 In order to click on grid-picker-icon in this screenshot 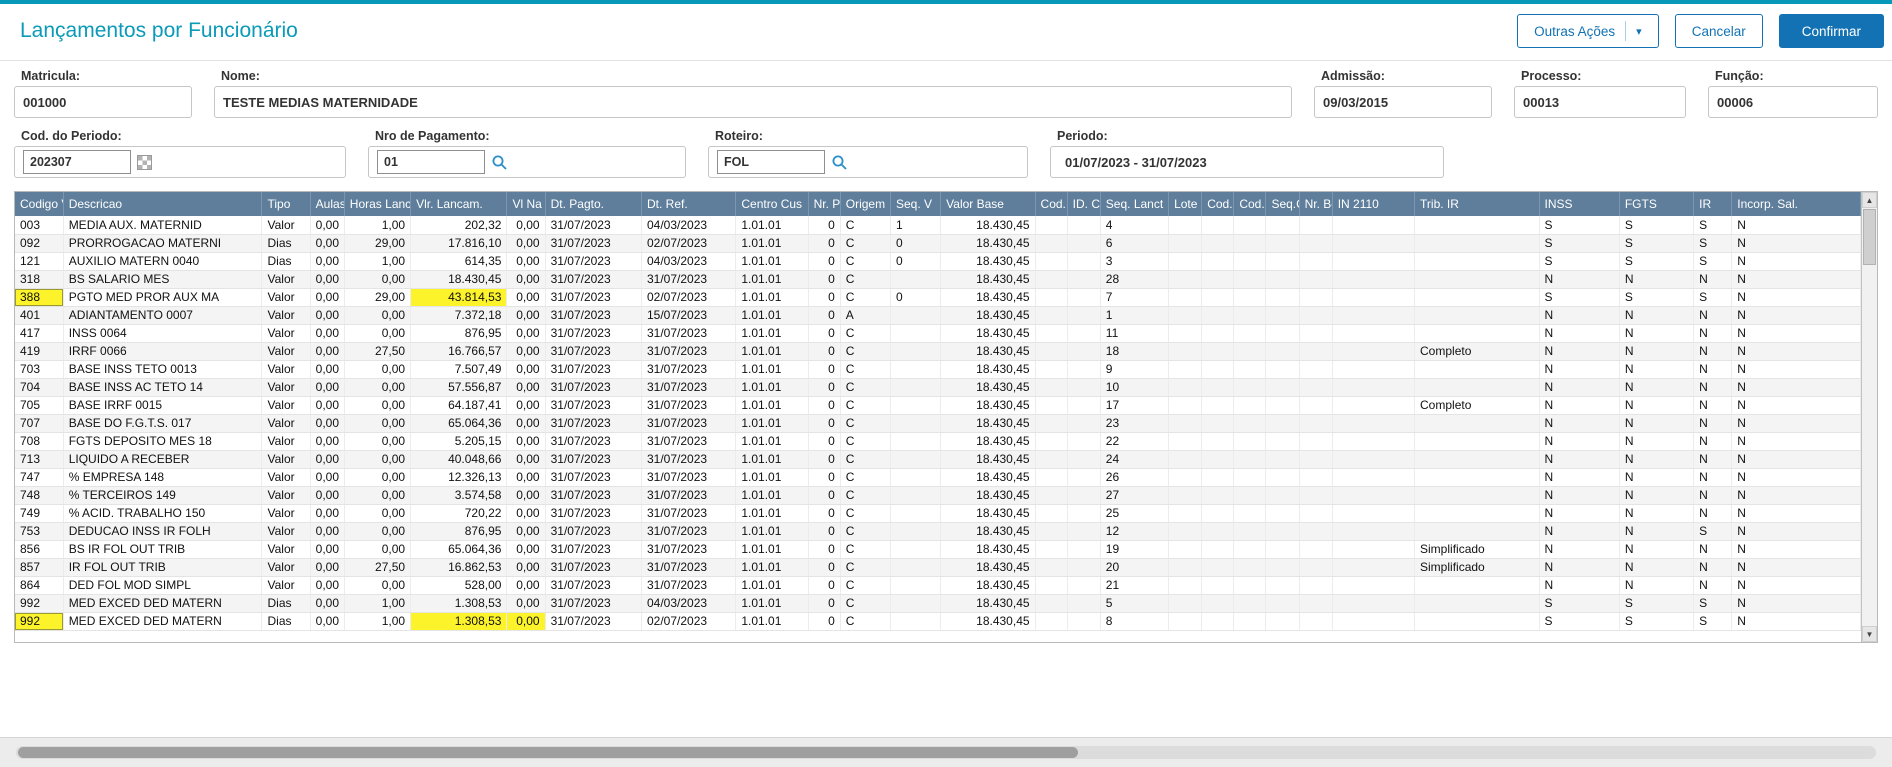, I will do `click(144, 162)`.